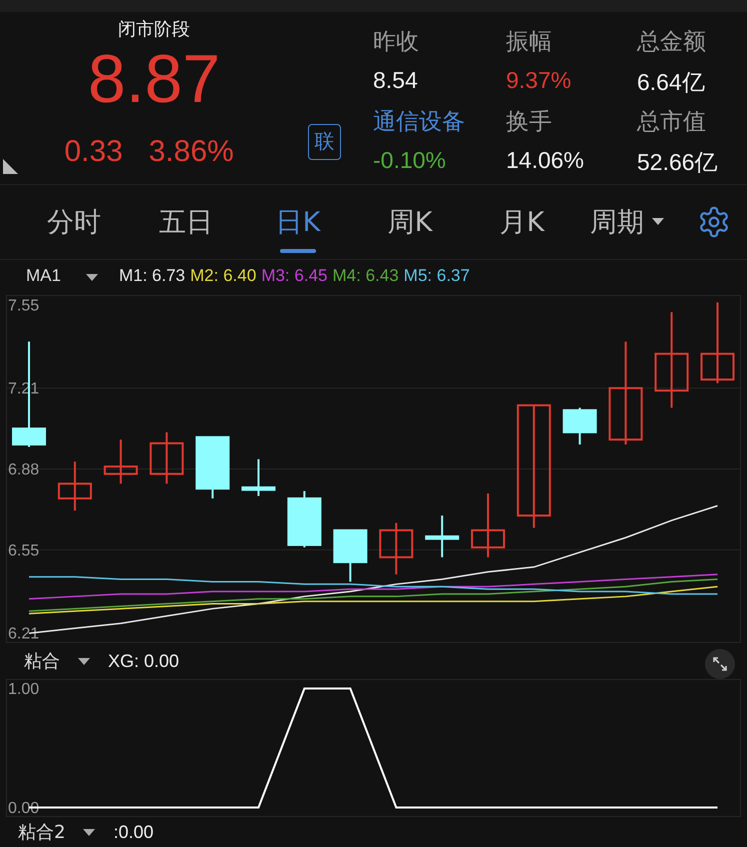 The height and width of the screenshot is (847, 747). Describe the element at coordinates (396, 42) in the screenshot. I see `stat-label: 昨收` at that location.